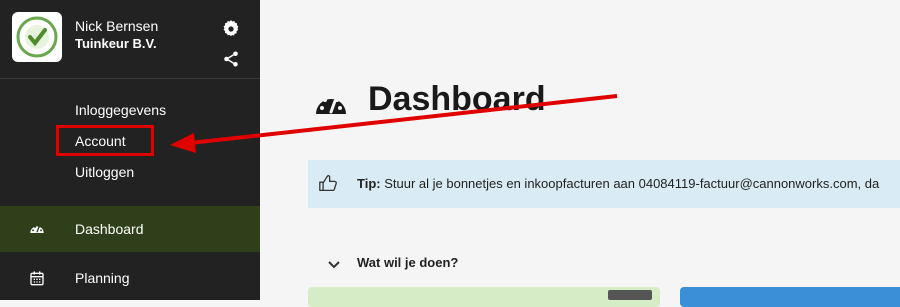  Describe the element at coordinates (37, 280) in the screenshot. I see `calendar-icon` at that location.